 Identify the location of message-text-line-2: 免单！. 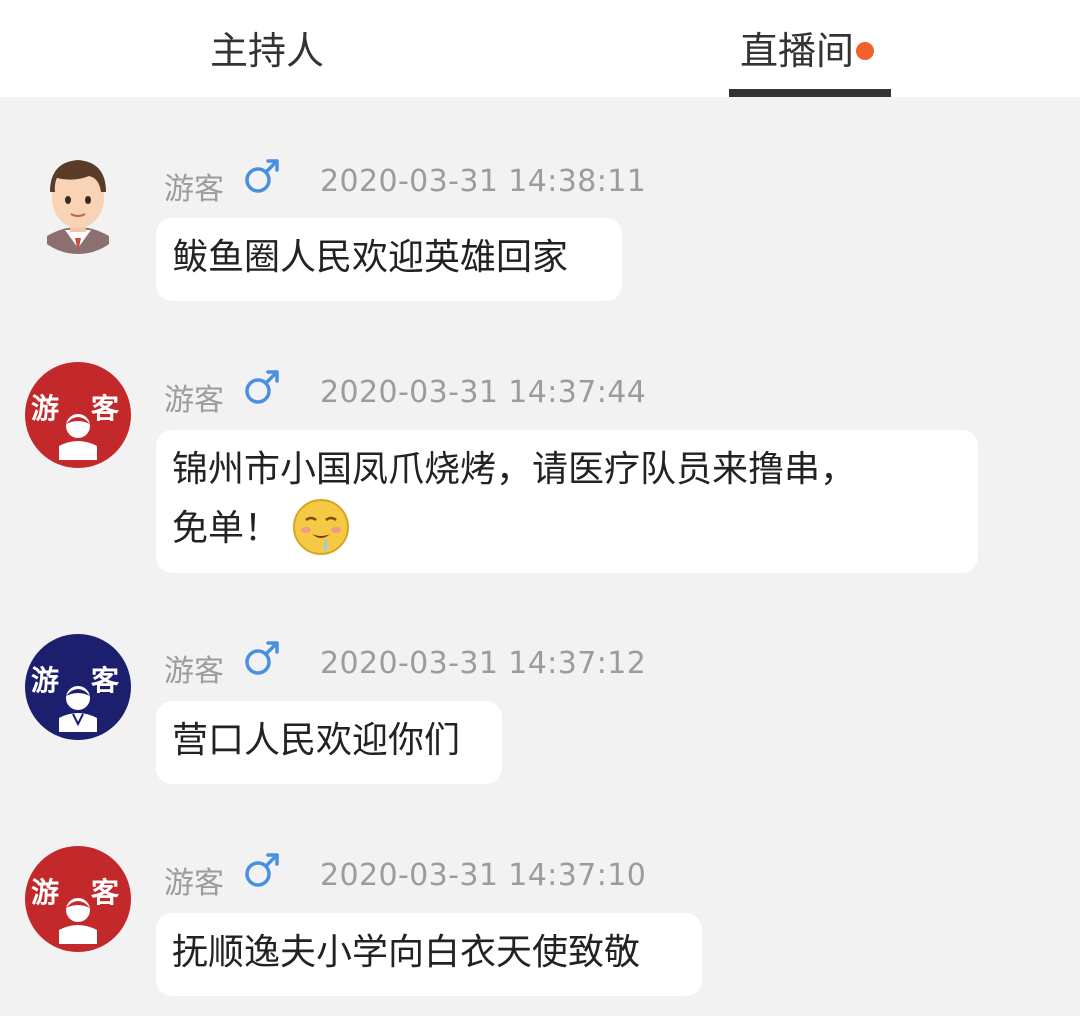
(567, 527).